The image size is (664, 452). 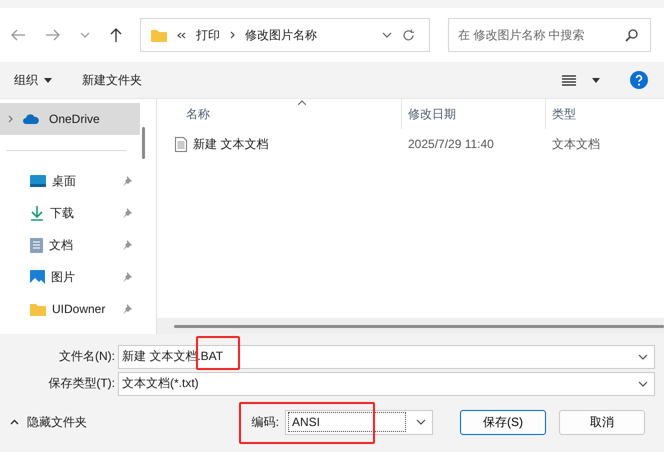 I want to click on sidebar-item: UIDowner, so click(x=70, y=309).